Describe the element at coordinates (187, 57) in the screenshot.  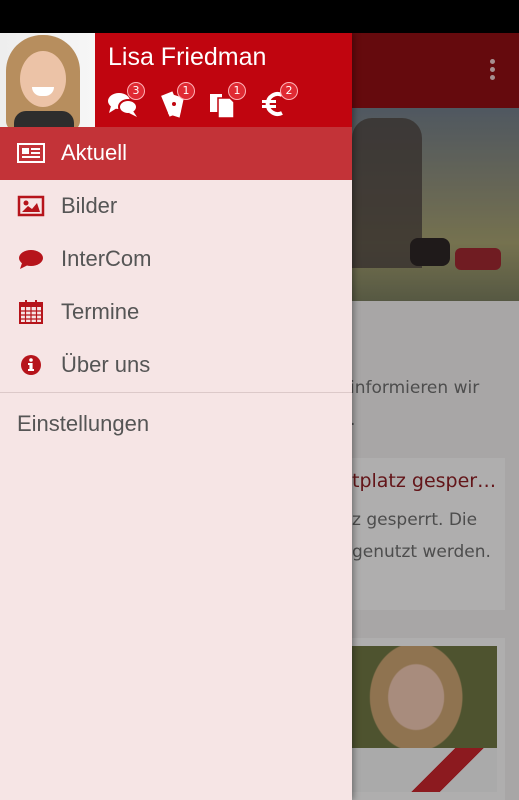
I see `user-name: Lisa Friedman` at that location.